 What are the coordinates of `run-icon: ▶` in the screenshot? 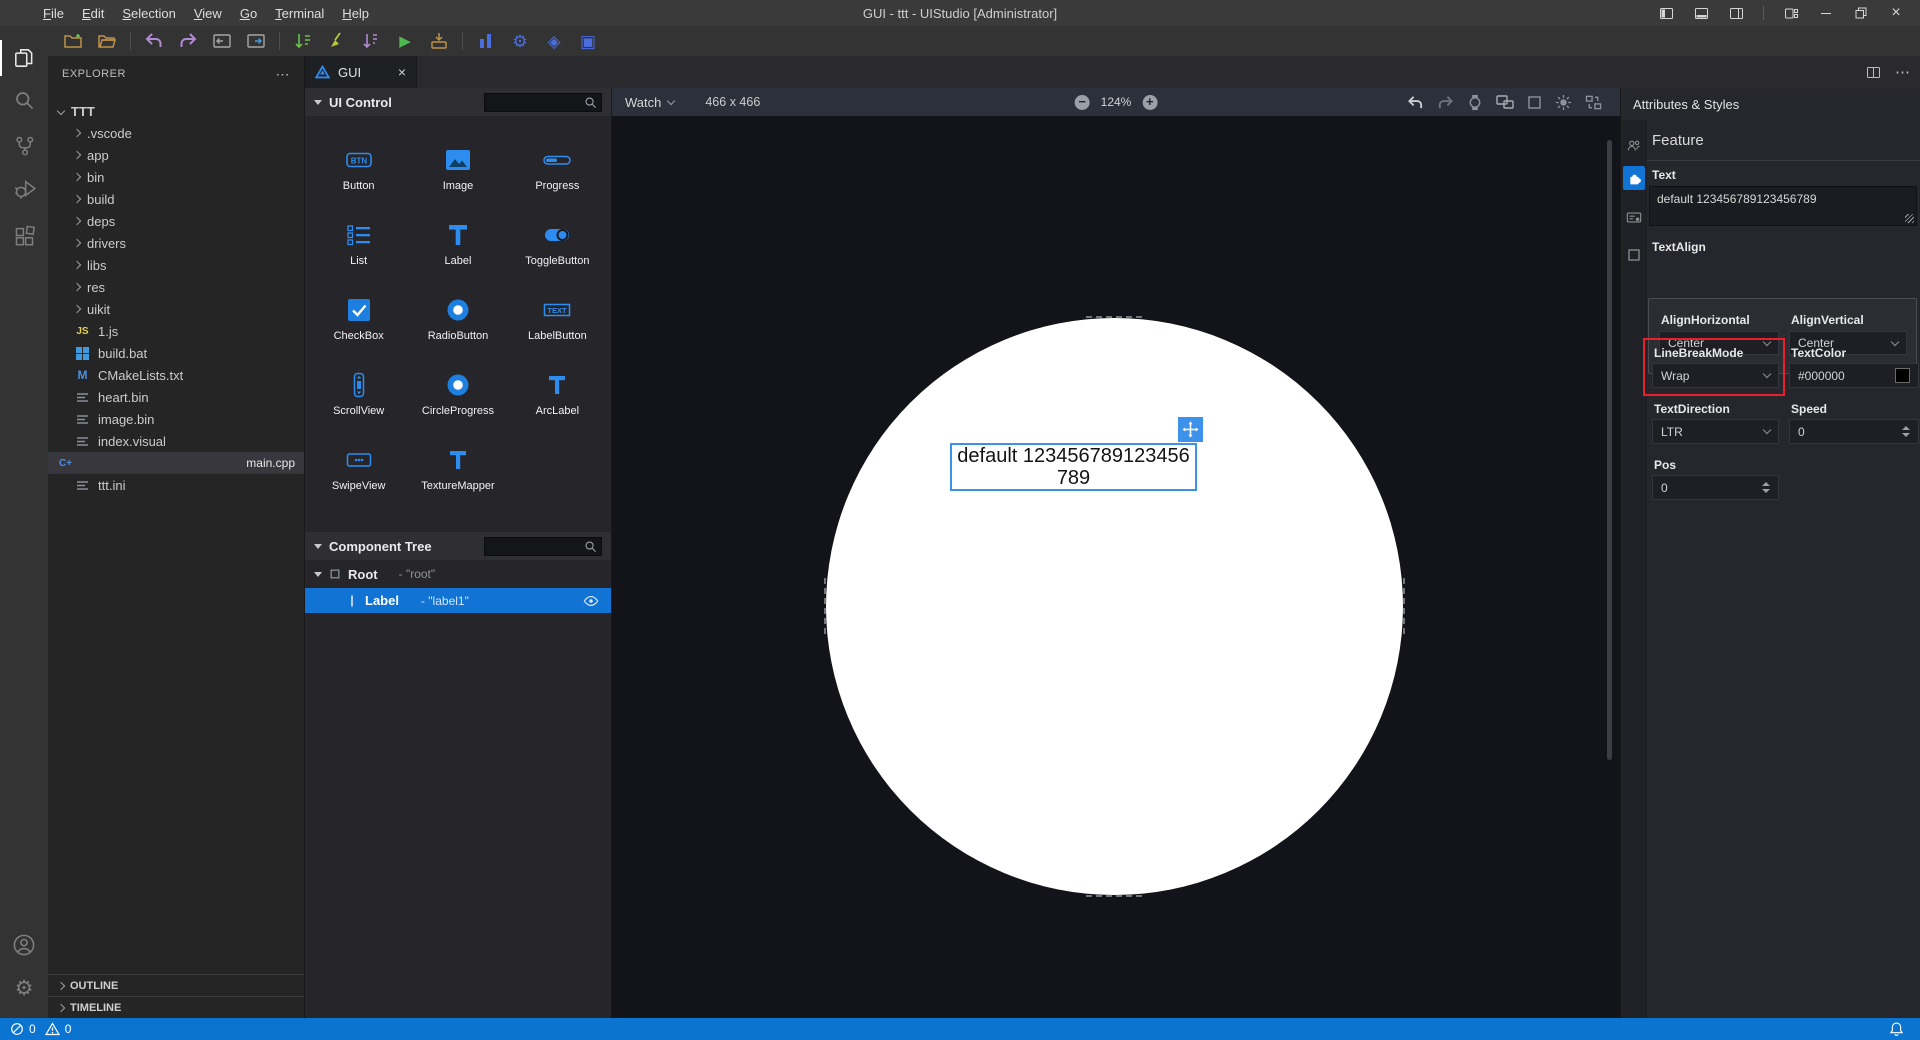 It's located at (405, 41).